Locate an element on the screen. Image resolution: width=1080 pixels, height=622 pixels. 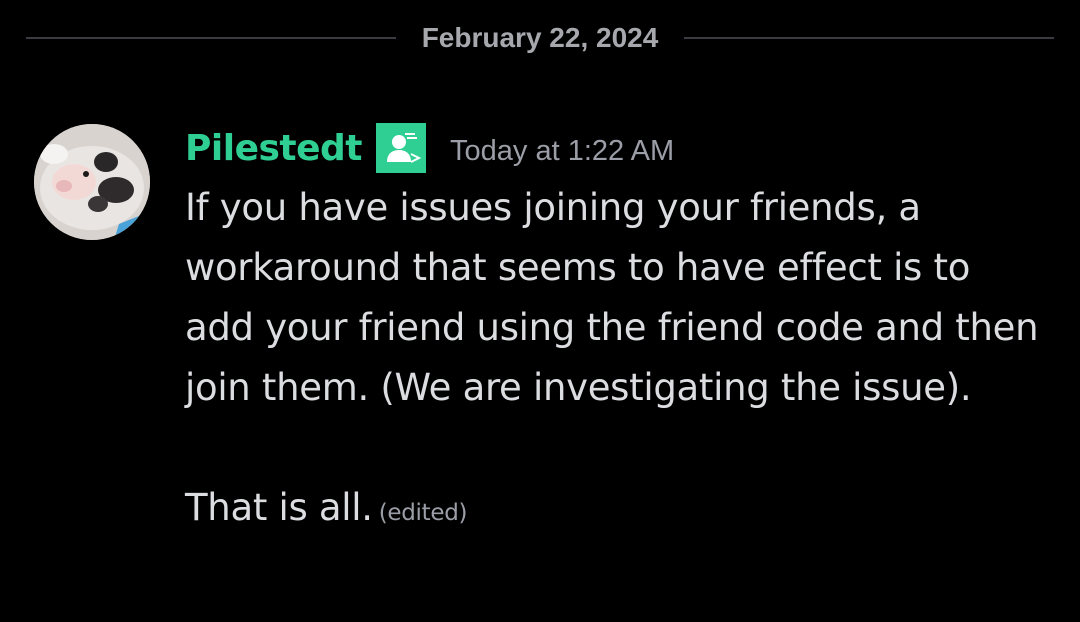
staff-badge-icon is located at coordinates (401, 148).